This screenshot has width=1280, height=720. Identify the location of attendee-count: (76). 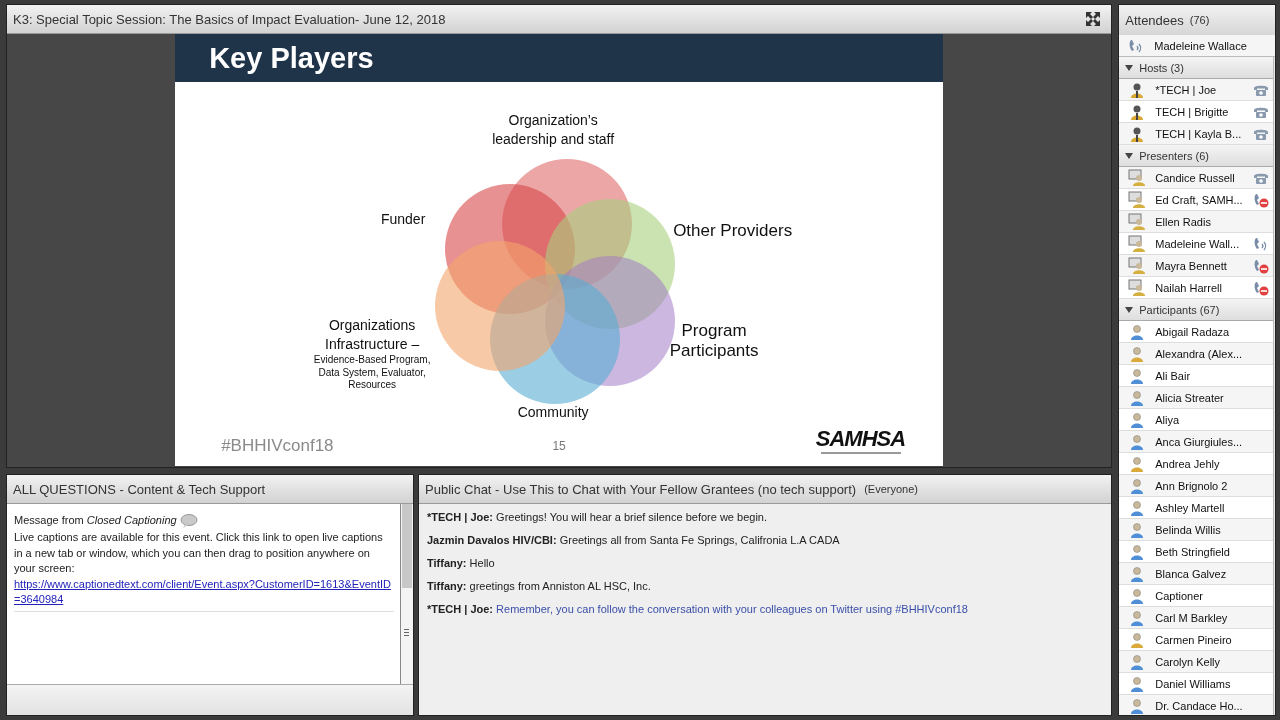
(1199, 20).